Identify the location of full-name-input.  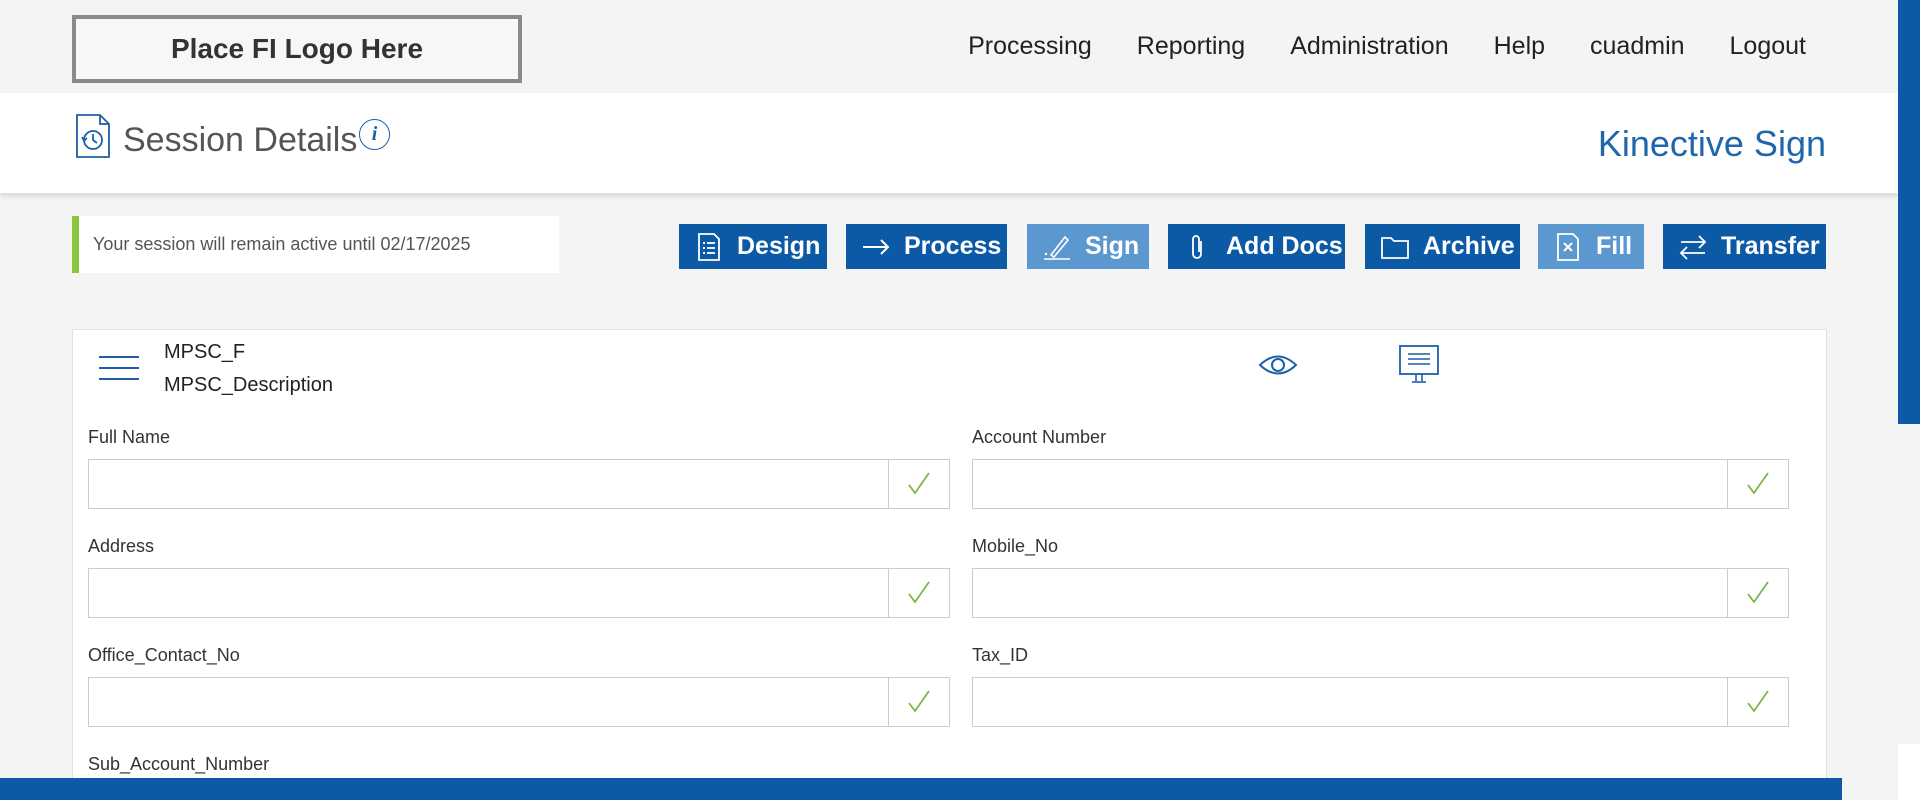
(488, 484).